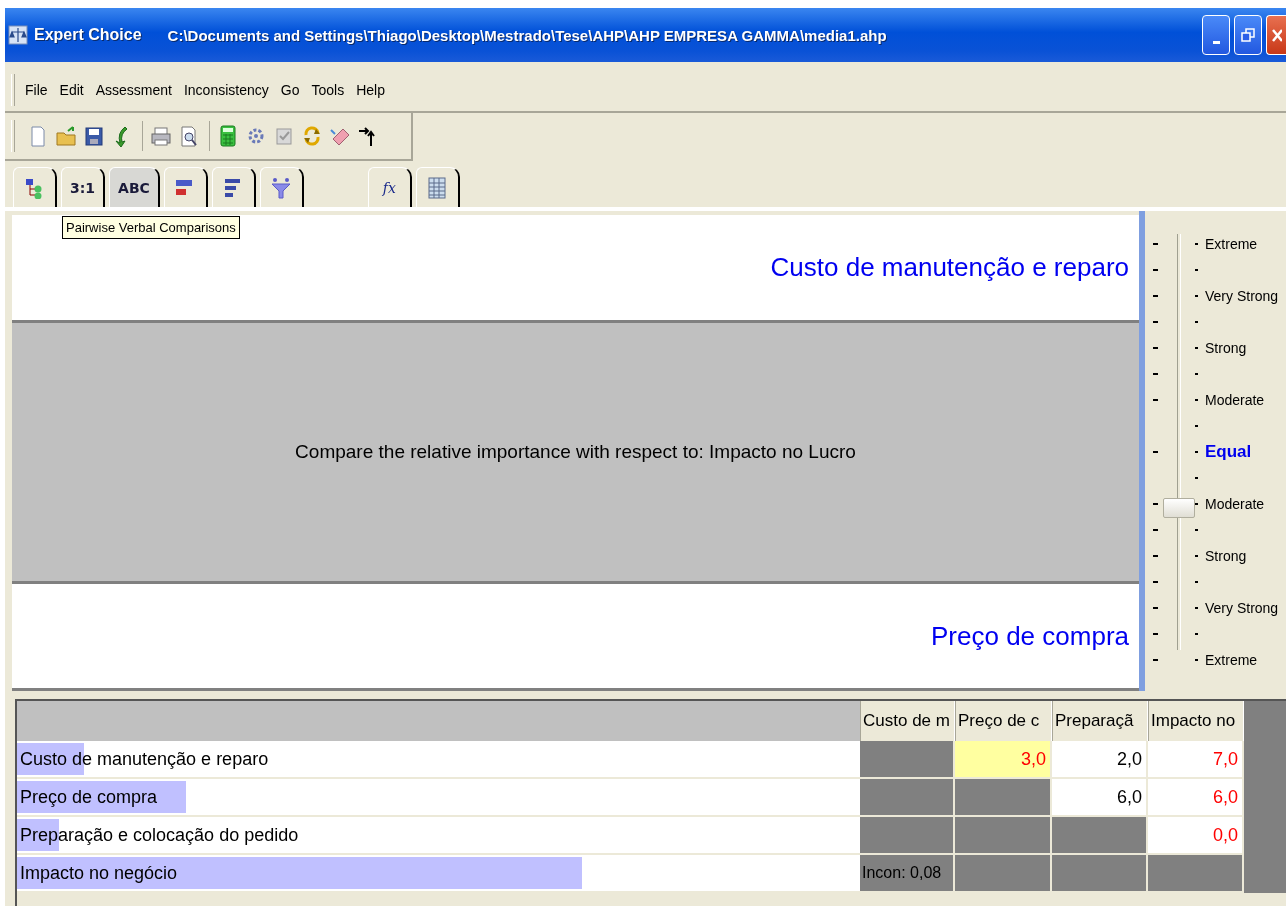  What do you see at coordinates (527, 35) in the screenshot?
I see `file-path: C:\Documents and Settings\Thiago\Desktop\Mestrado\Tese\AHP\AHP EMPRESA GAMMA\media1.ahp` at bounding box center [527, 35].